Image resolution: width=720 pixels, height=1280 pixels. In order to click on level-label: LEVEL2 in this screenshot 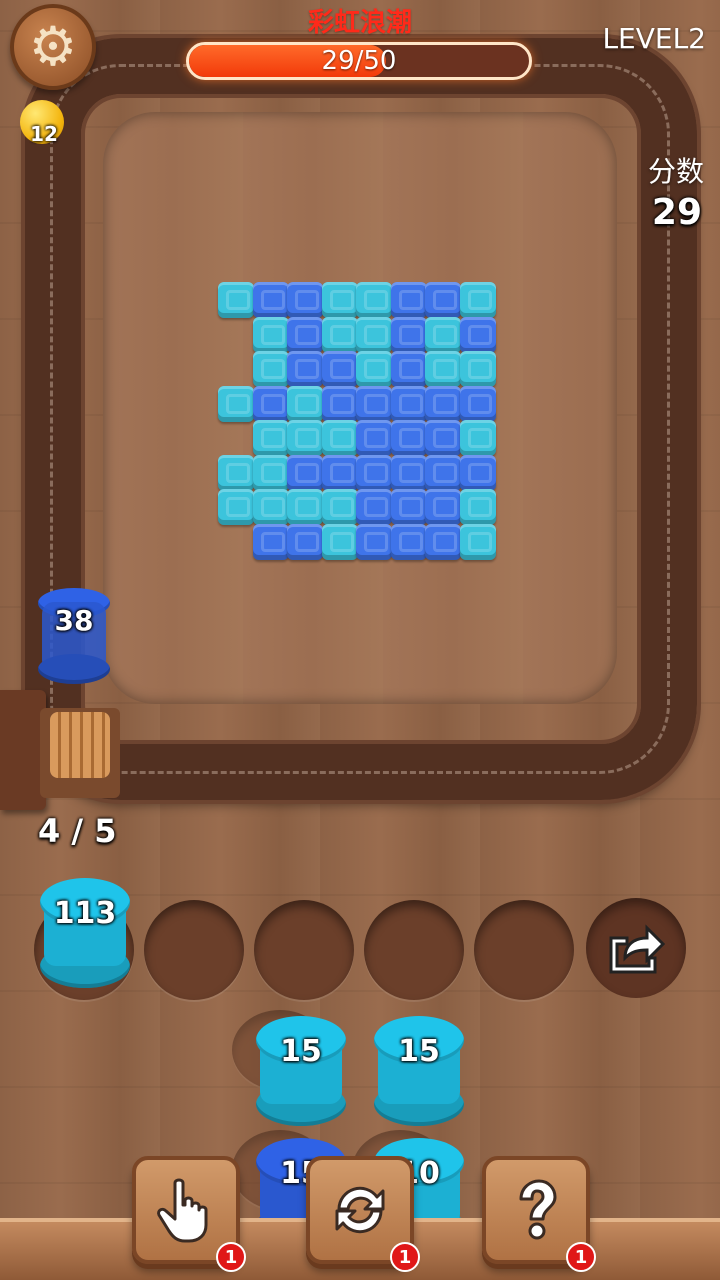, I will do `click(654, 38)`.